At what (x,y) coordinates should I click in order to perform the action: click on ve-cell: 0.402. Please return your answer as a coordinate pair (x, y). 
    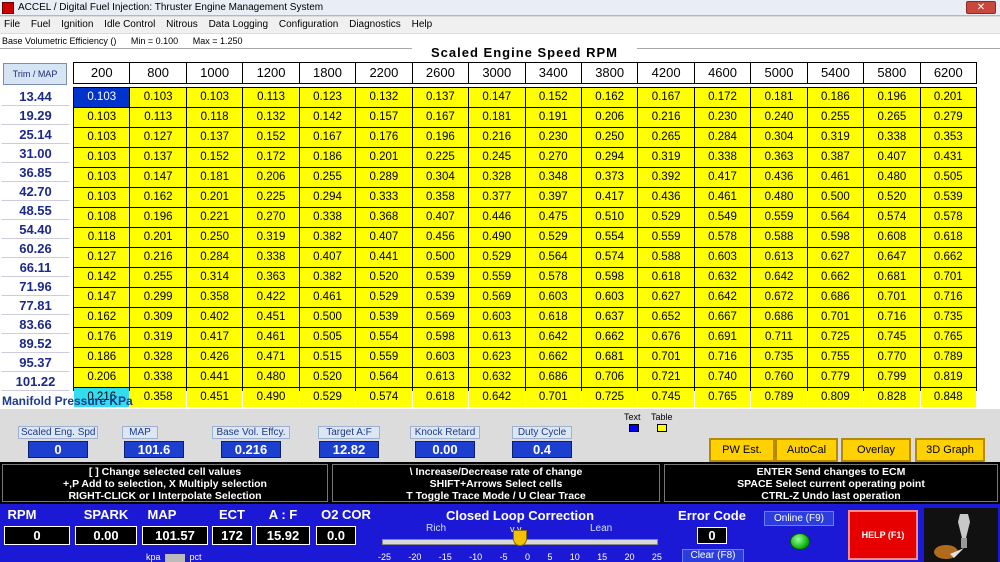
    Looking at the image, I should click on (214, 317).